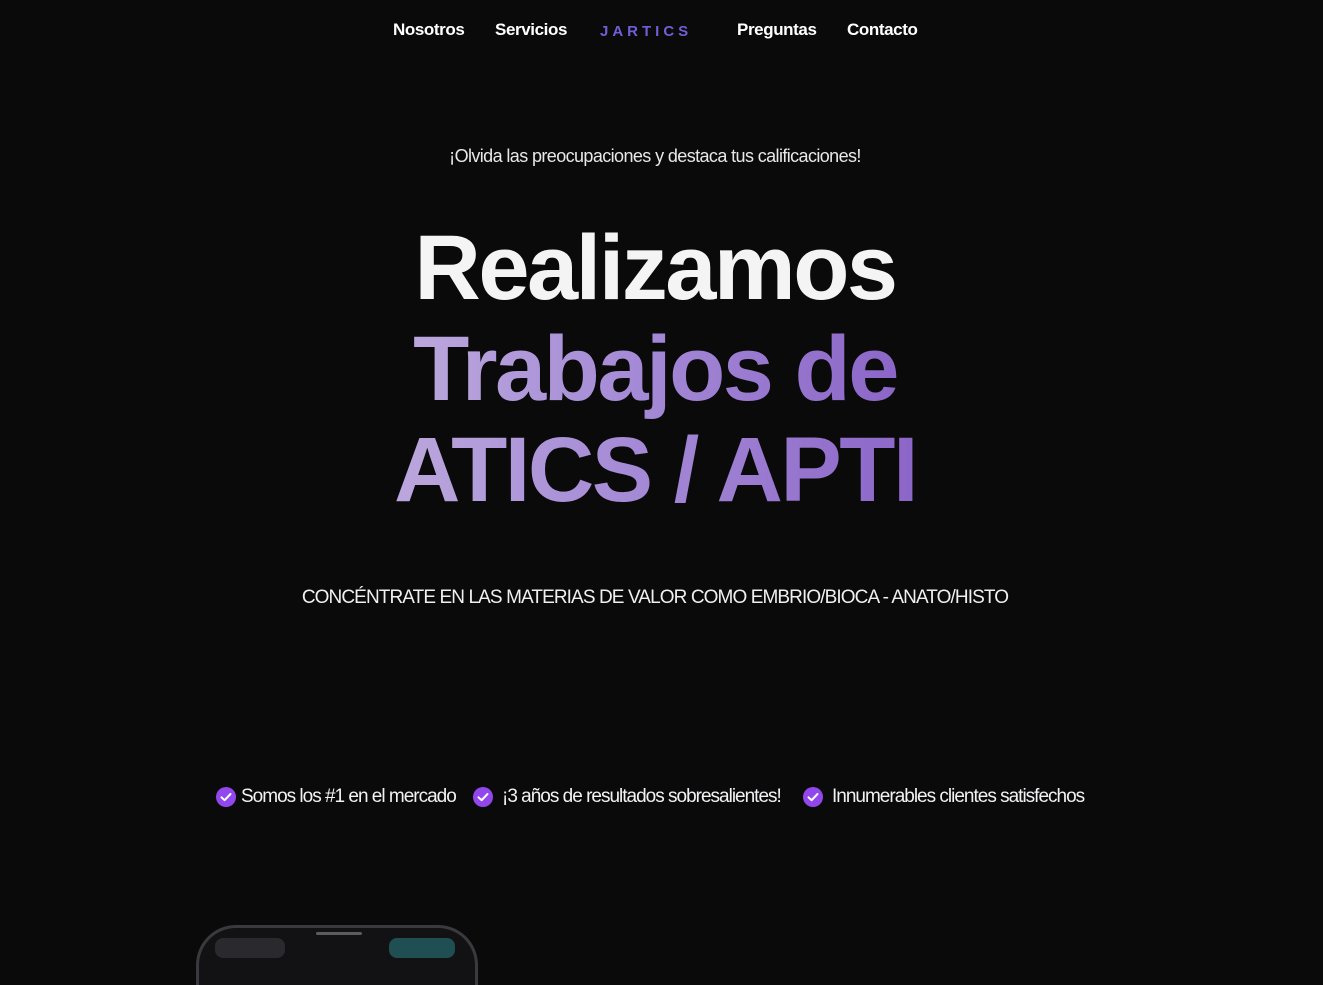 The image size is (1323, 985). I want to click on nav-link-servicios: Servicios, so click(531, 30).